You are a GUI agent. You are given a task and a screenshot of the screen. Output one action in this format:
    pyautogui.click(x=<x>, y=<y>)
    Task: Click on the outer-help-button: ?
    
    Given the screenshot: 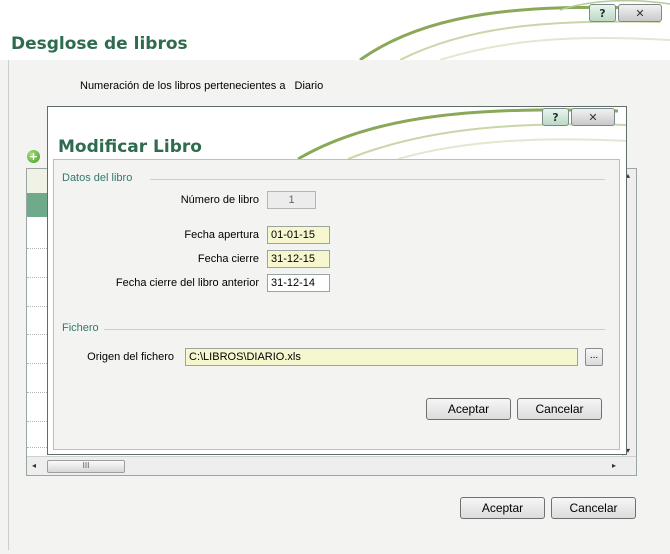 What is the action you would take?
    pyautogui.click(x=602, y=13)
    